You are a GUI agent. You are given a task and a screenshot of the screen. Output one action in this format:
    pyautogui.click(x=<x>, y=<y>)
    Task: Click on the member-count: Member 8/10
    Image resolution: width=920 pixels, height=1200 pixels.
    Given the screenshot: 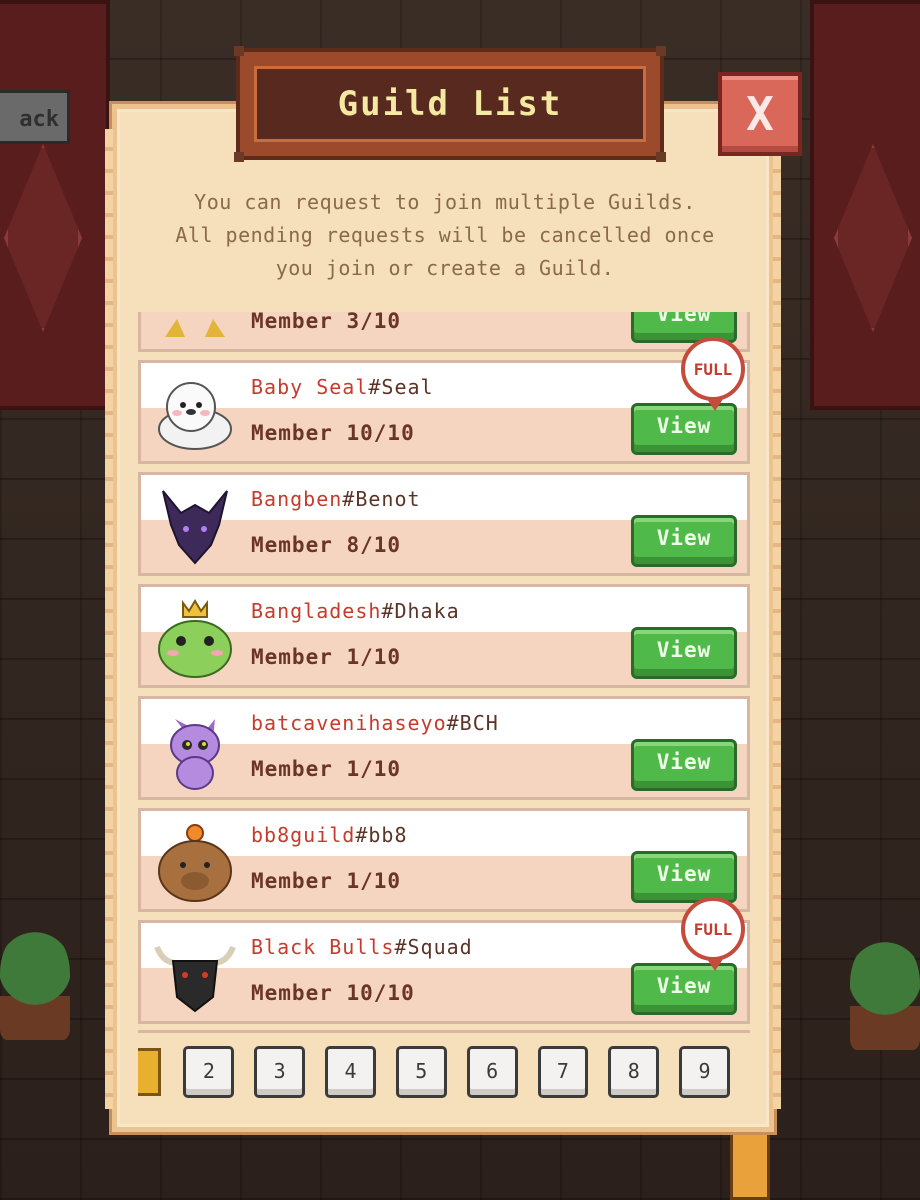 What is the action you would take?
    pyautogui.click(x=326, y=545)
    